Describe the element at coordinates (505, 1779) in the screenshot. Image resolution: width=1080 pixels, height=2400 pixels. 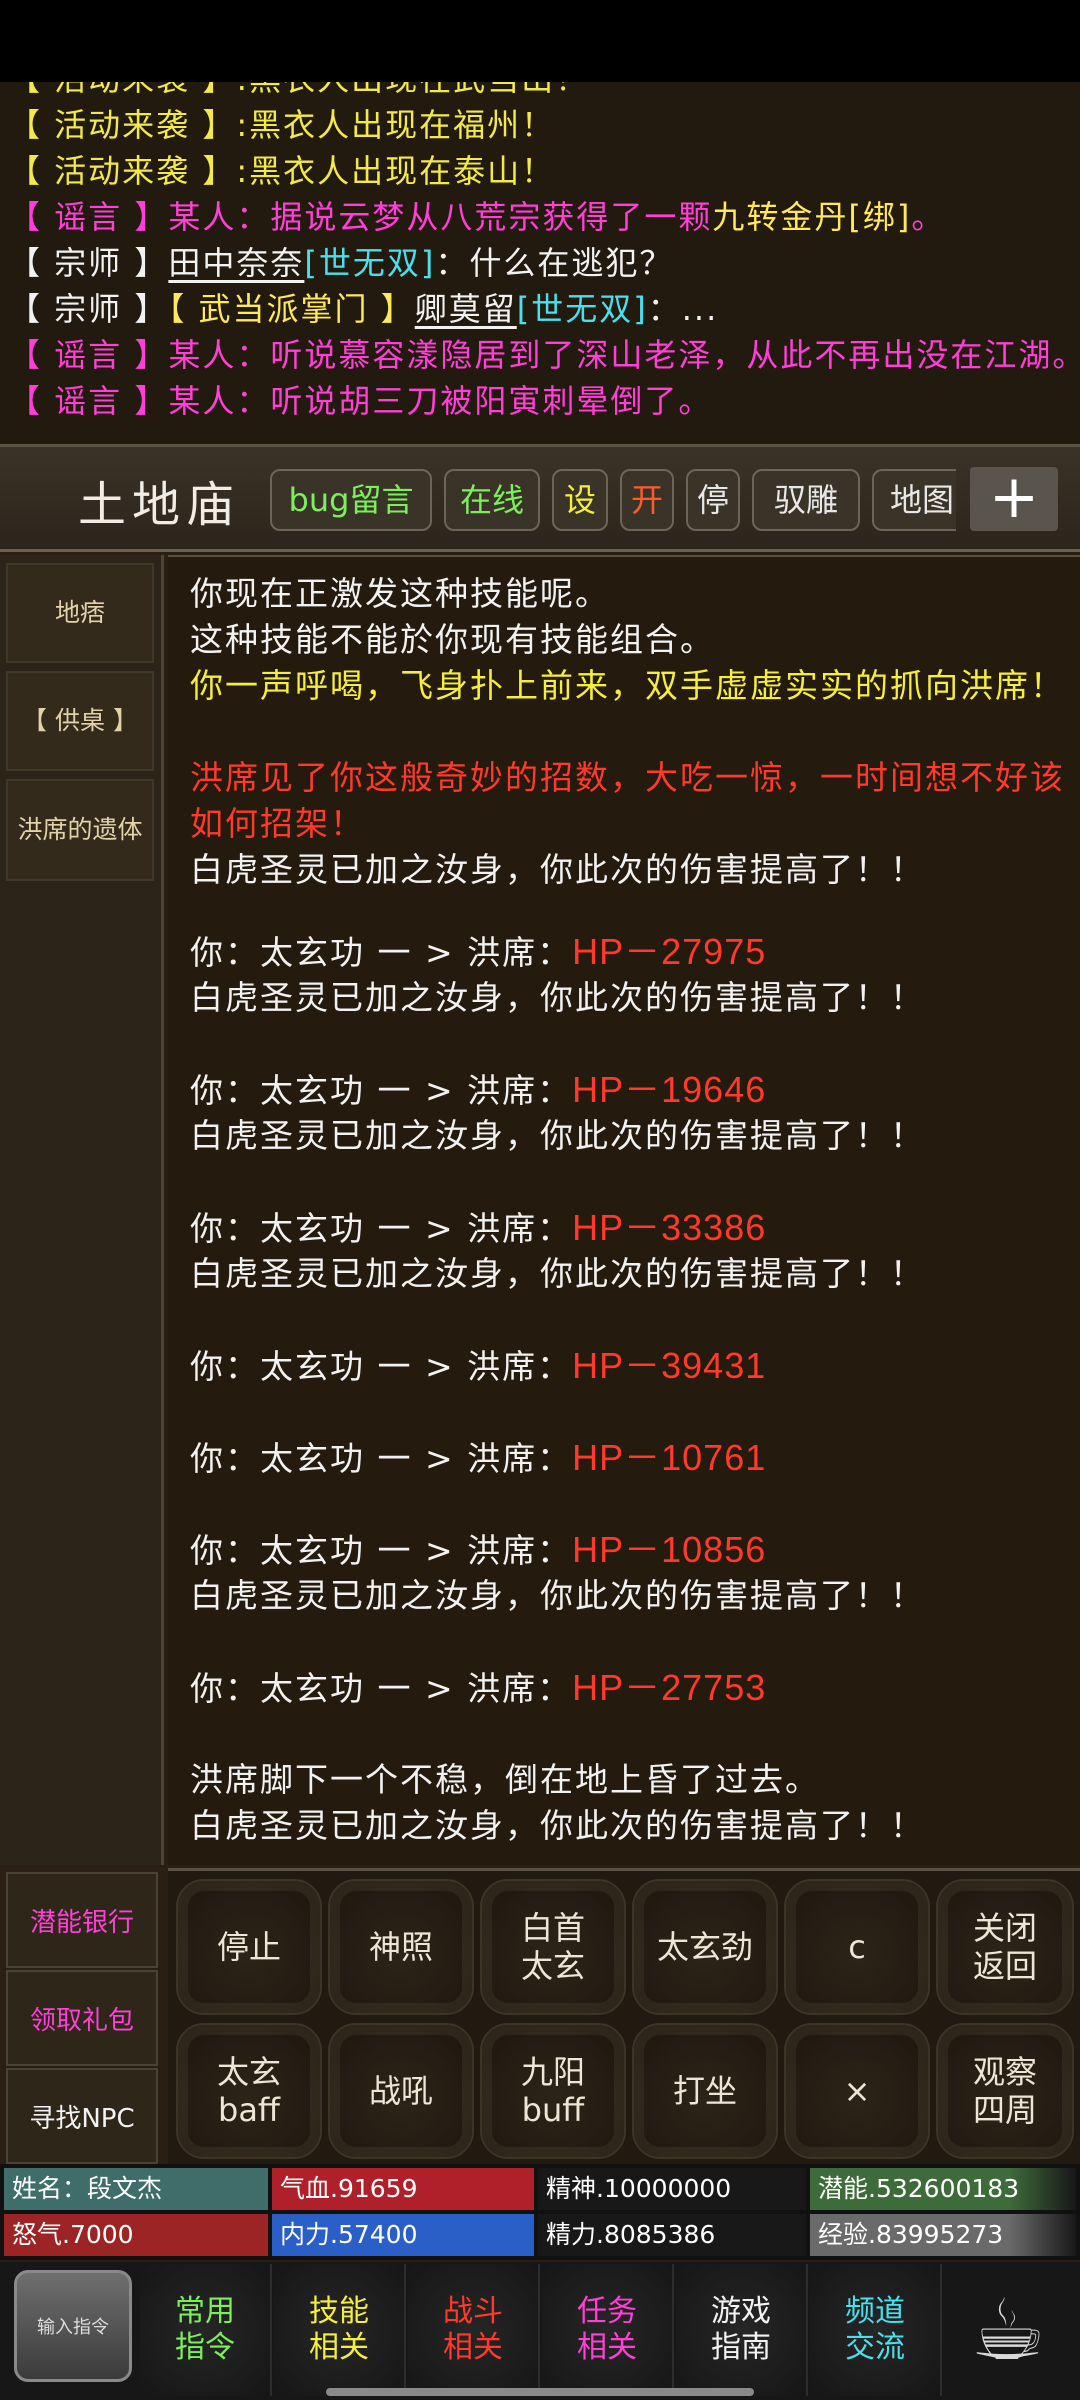
I see `log-line: 洪席脚下一个不稳，倒在地上昏了过去。` at that location.